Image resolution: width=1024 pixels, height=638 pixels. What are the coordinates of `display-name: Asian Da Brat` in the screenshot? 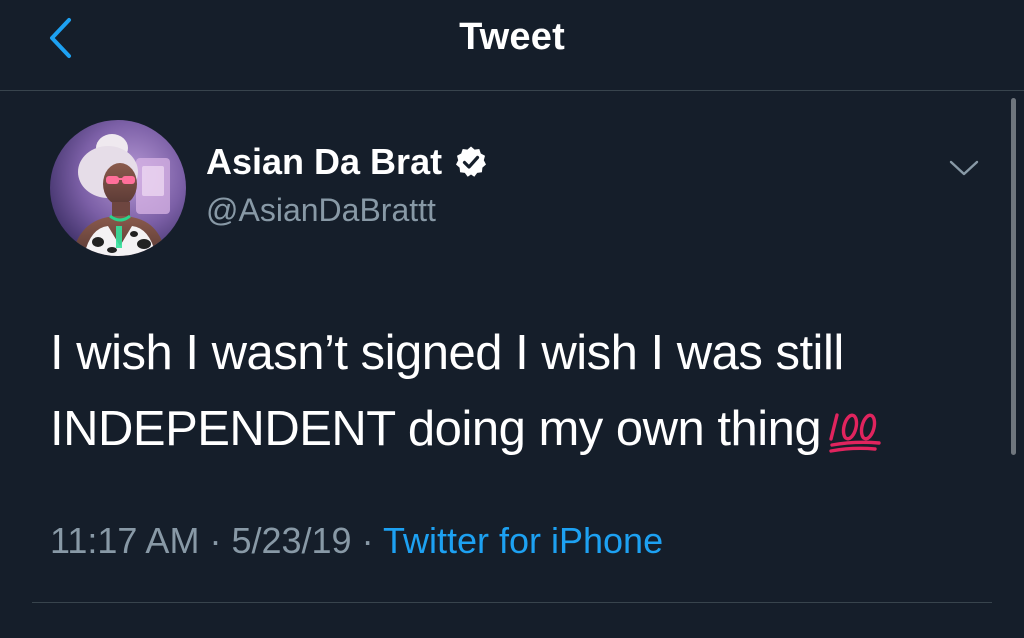 It's located at (324, 162).